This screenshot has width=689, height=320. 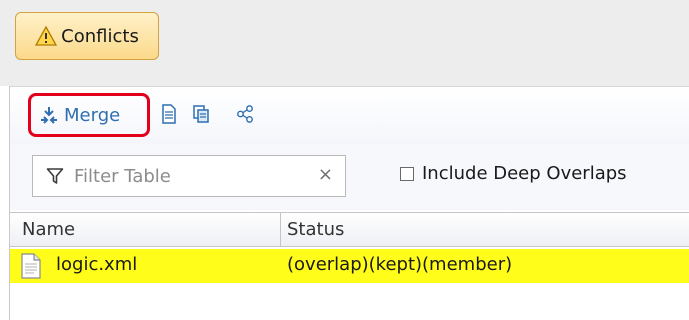 What do you see at coordinates (49, 115) in the screenshot?
I see `merge-icon` at bounding box center [49, 115].